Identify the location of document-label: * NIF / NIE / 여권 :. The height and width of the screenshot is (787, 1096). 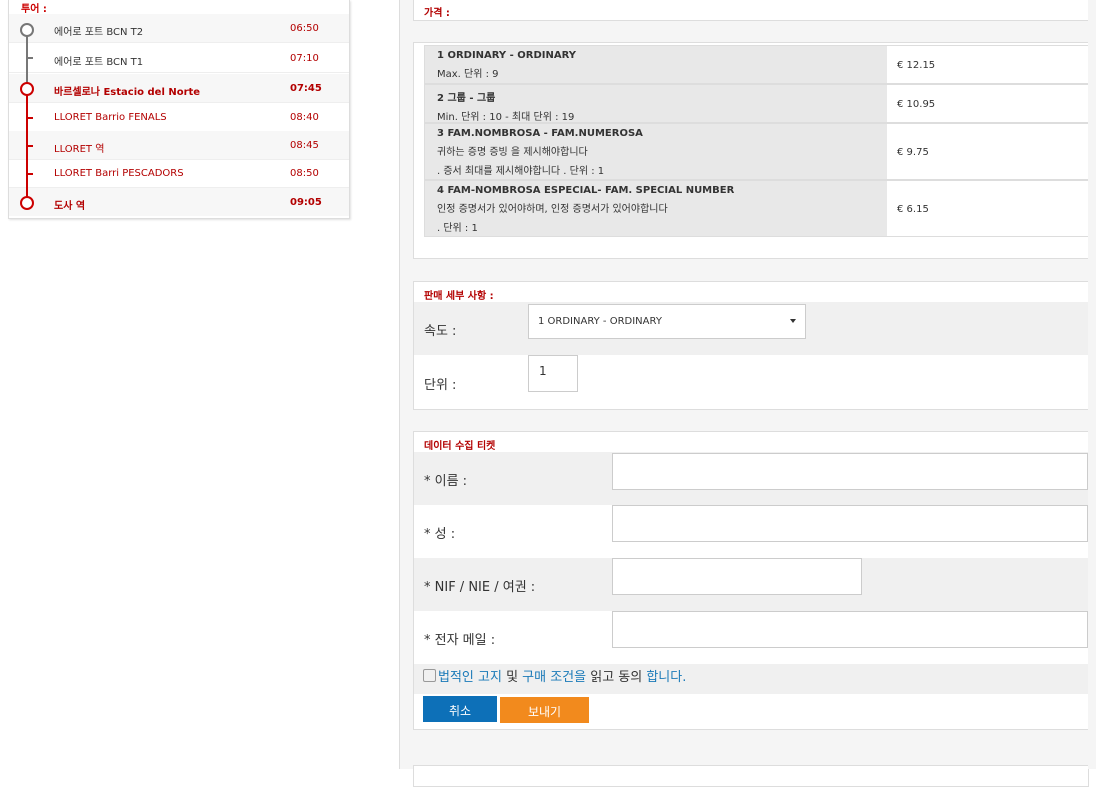
(480, 587).